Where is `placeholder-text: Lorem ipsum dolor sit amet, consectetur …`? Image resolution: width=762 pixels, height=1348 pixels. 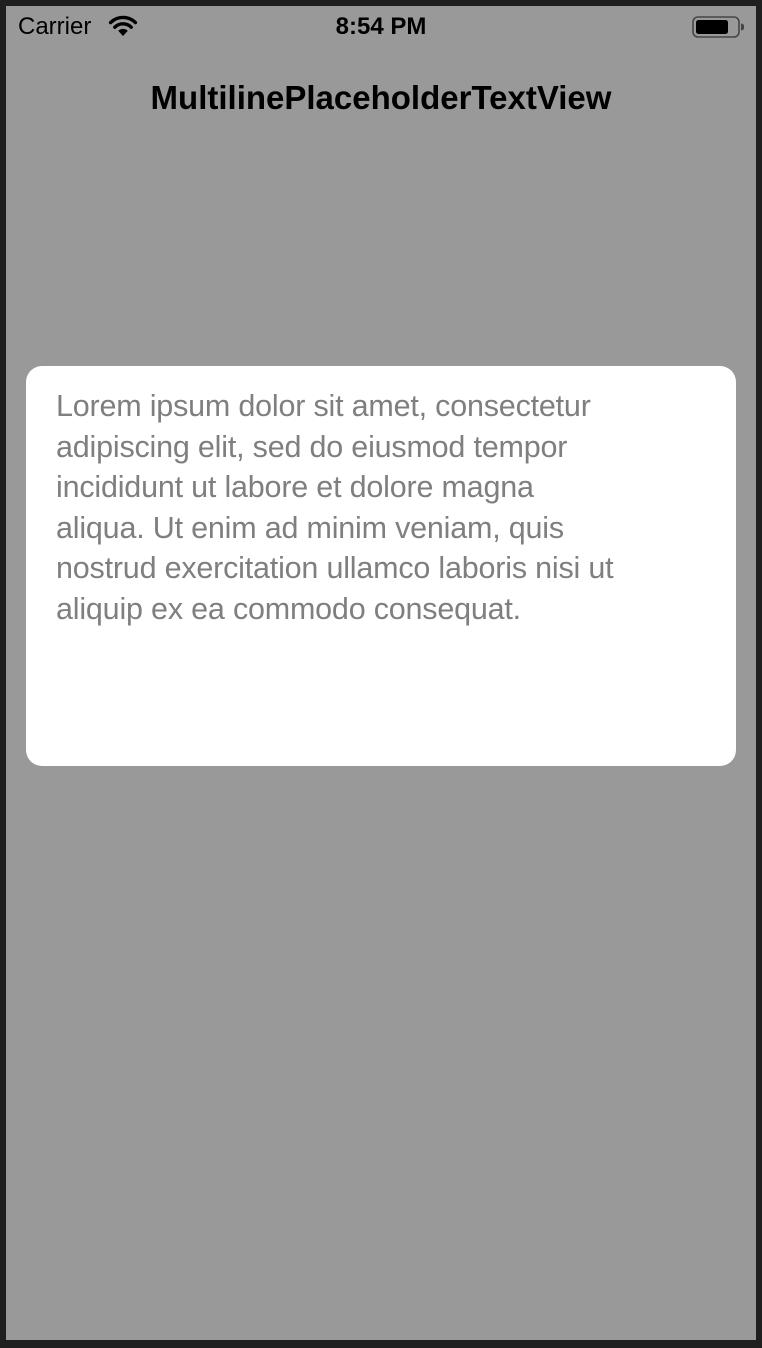 placeholder-text: Lorem ipsum dolor sit amet, consectetur … is located at coordinates (335, 507).